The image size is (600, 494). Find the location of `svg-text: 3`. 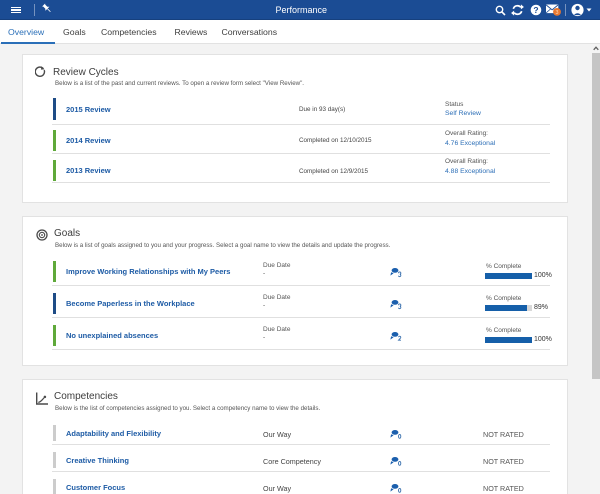

svg-text: 3 is located at coordinates (557, 13).